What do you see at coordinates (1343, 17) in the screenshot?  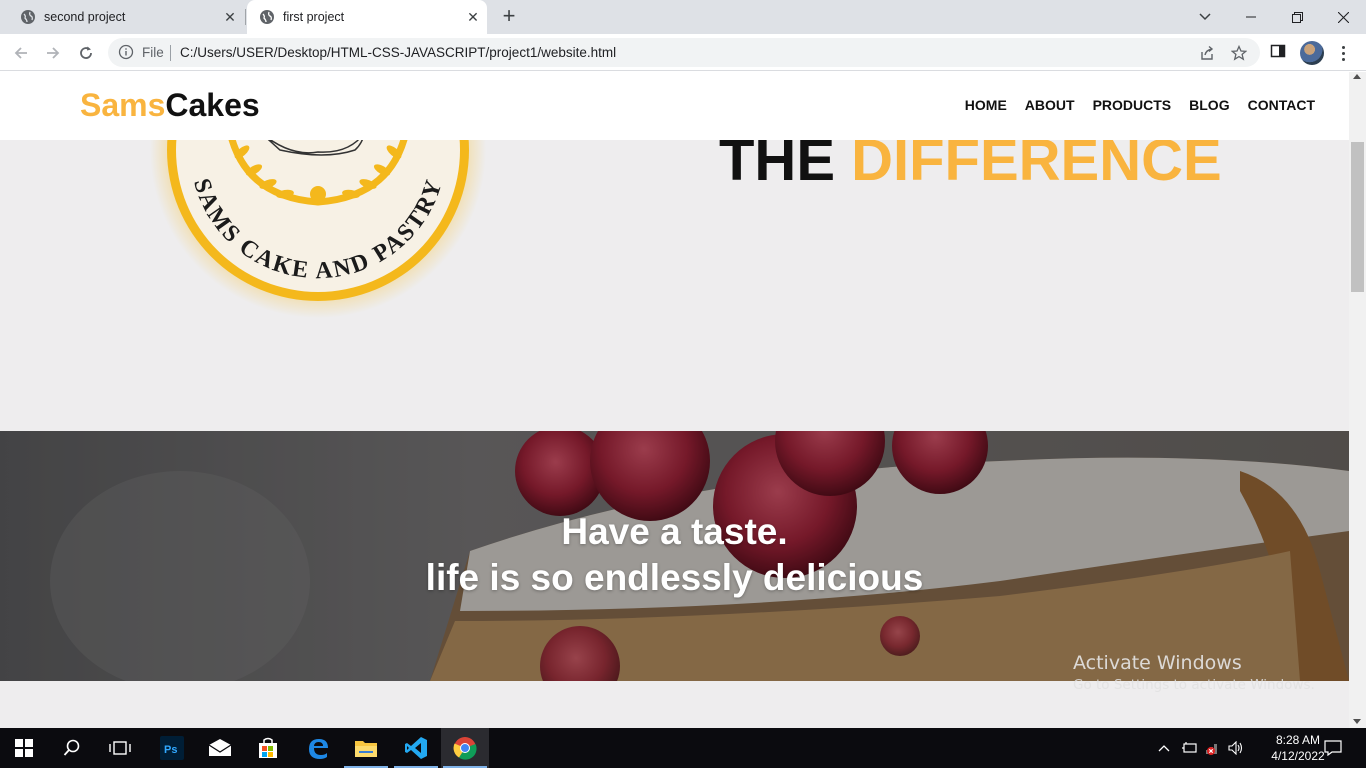 I see `close-window-button` at bounding box center [1343, 17].